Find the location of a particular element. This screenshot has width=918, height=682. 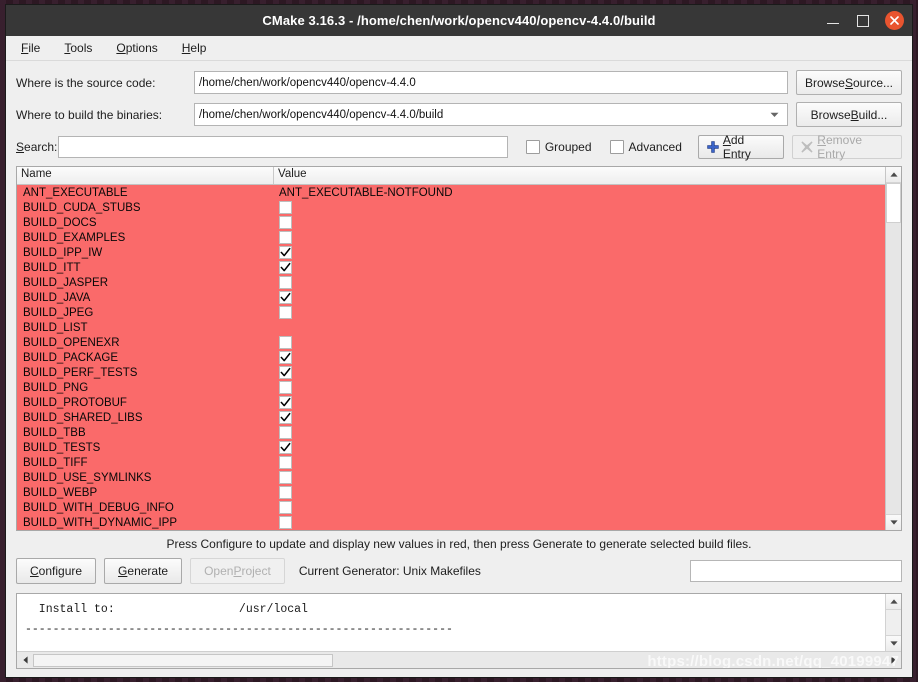

log-vertical-scrollbar is located at coordinates (893, 622).